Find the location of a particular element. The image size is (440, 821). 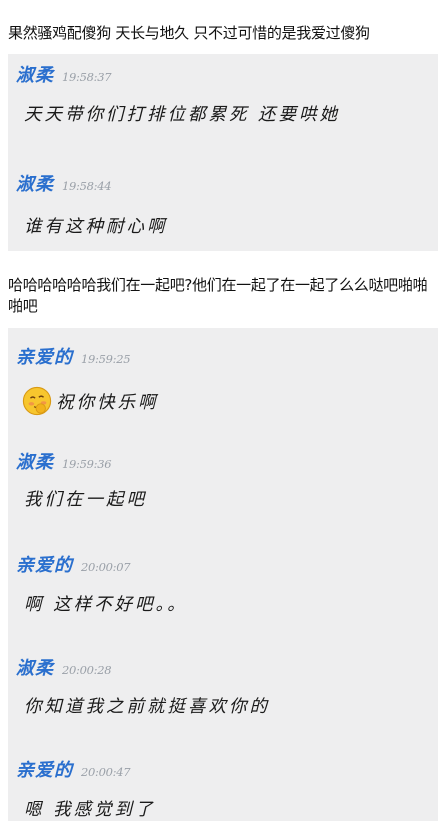

post-caption-2: 哈哈哈哈哈哈我们在一起吧?他们在一起了在一起了么么哒吧啪啪啪吧 is located at coordinates (218, 295).